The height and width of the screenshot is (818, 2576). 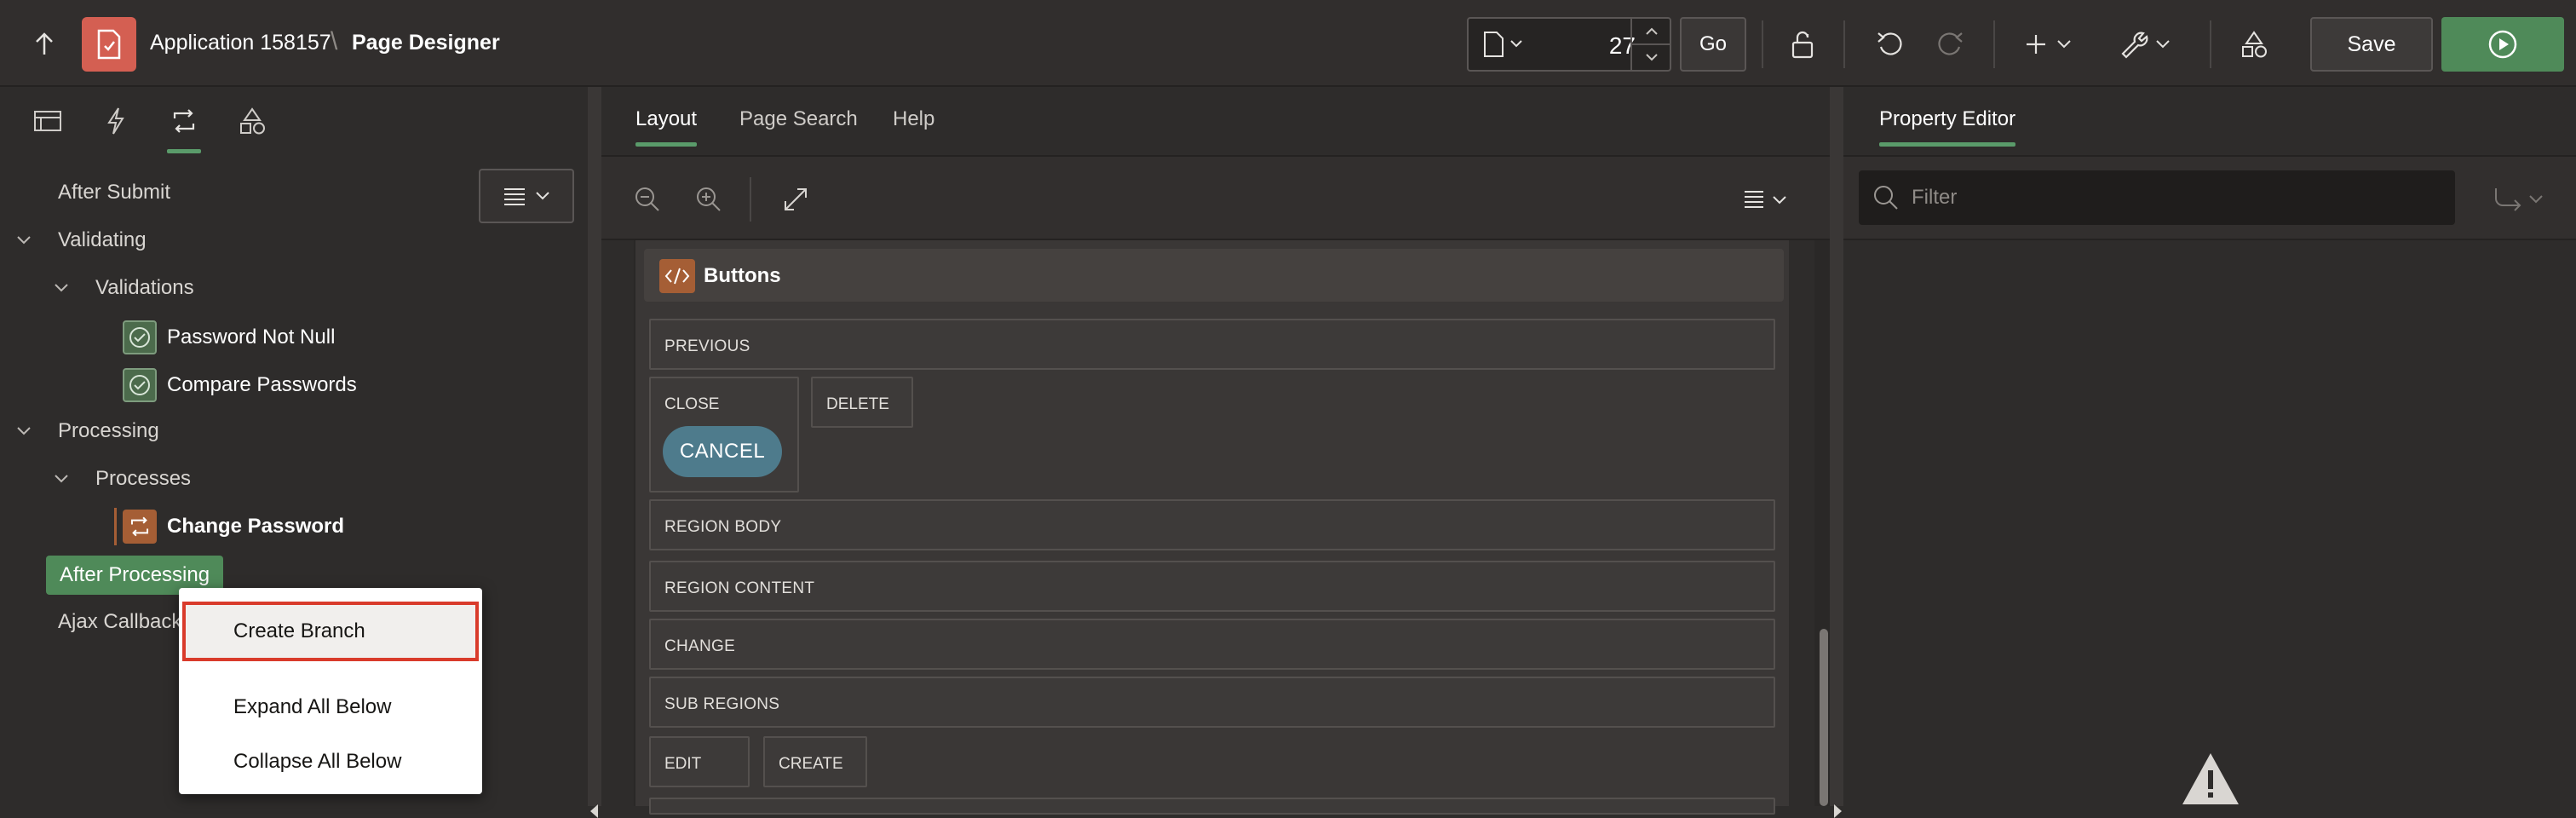 I want to click on position-region-content: REGION CONTENT, so click(x=1212, y=586).